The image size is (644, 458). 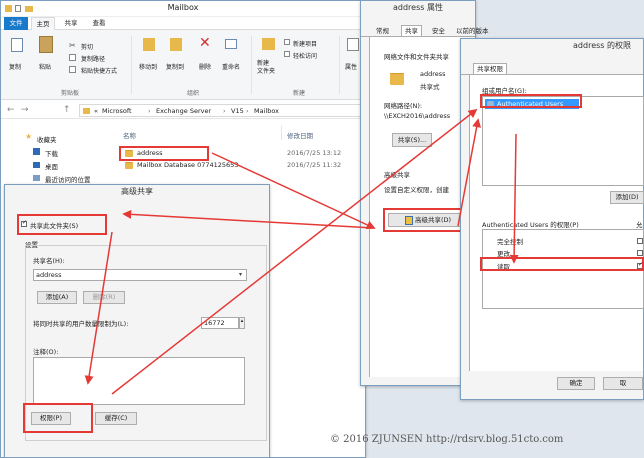 I want to click on delete-icon: ✕, so click(x=205, y=43).